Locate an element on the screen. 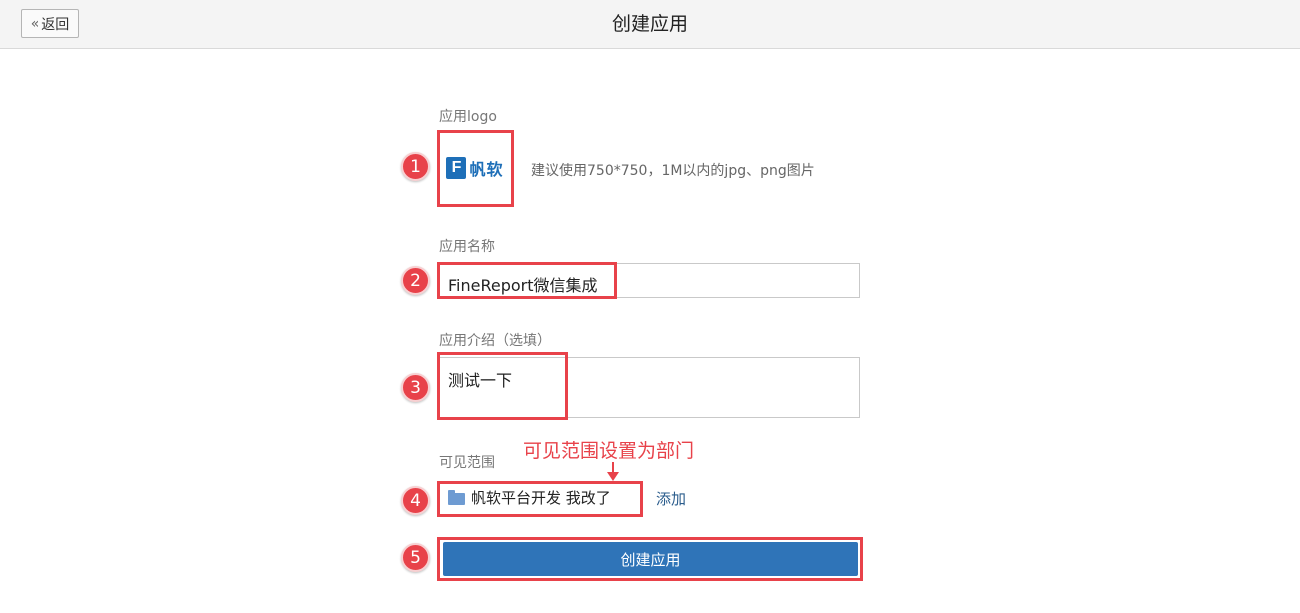 Image resolution: width=1300 pixels, height=613 pixels. name-label: 应用名称 is located at coordinates (467, 247).